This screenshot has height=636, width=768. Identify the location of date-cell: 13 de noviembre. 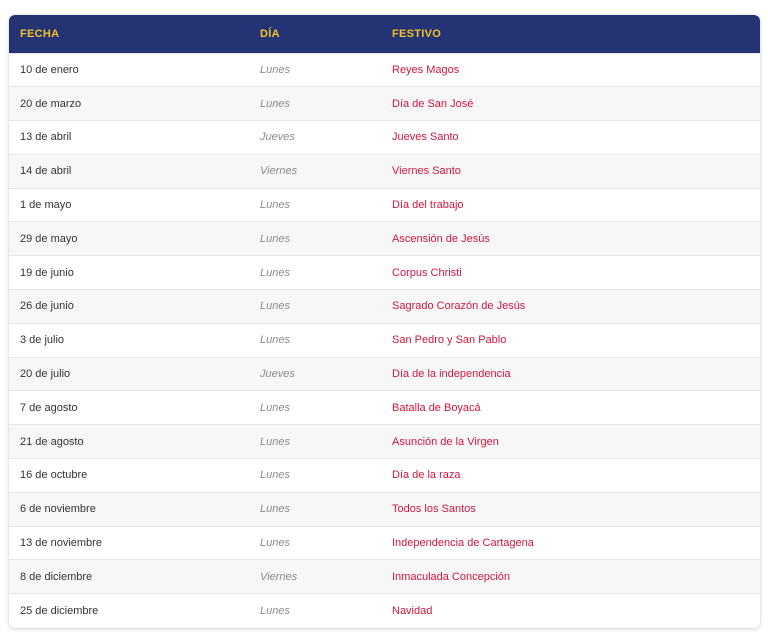
(61, 543).